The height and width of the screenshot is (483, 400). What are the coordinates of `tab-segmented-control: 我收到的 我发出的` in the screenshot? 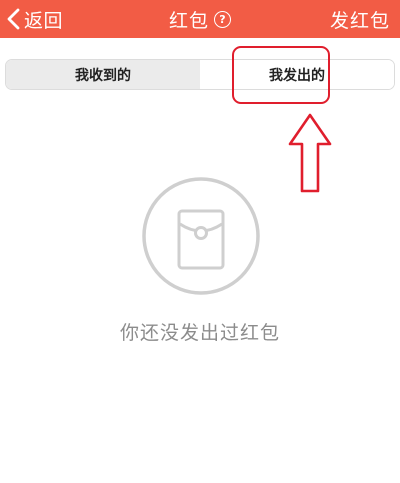 It's located at (200, 74).